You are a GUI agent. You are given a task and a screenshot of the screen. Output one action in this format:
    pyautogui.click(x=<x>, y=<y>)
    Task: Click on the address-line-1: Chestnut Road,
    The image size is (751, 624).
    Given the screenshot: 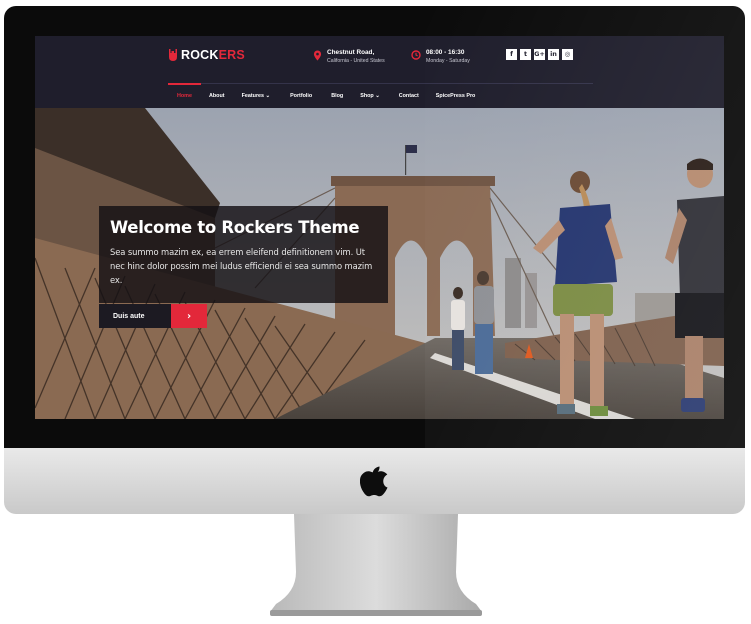 What is the action you would take?
    pyautogui.click(x=351, y=52)
    